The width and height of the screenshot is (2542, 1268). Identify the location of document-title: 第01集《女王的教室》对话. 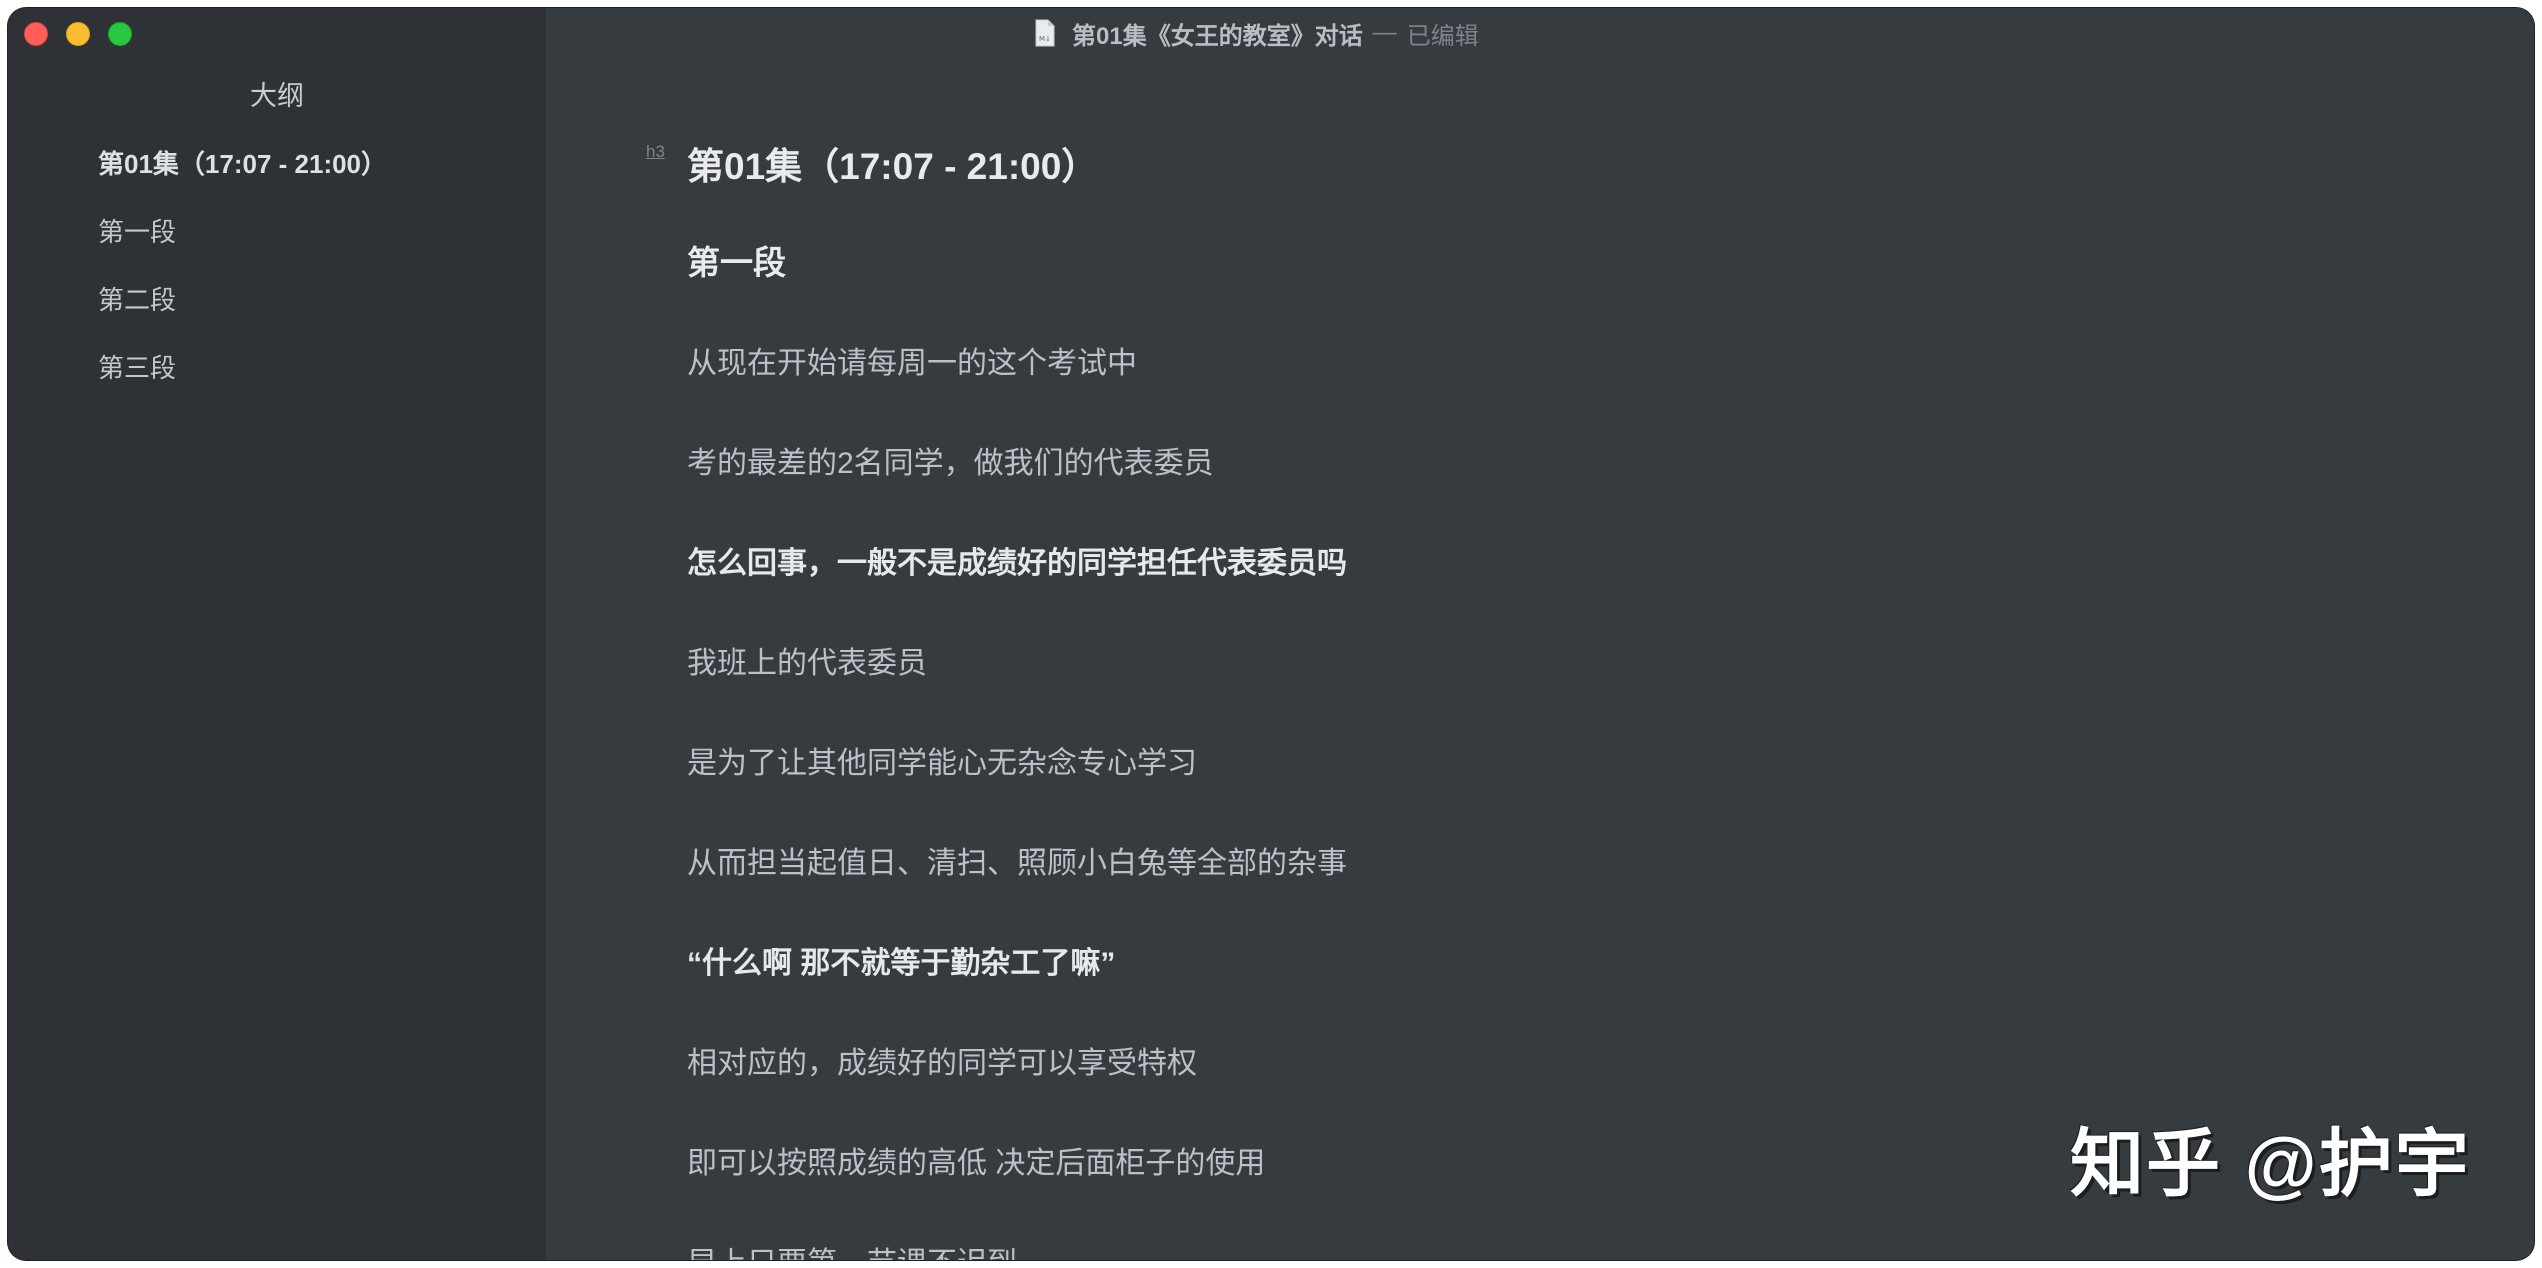
(1217, 36).